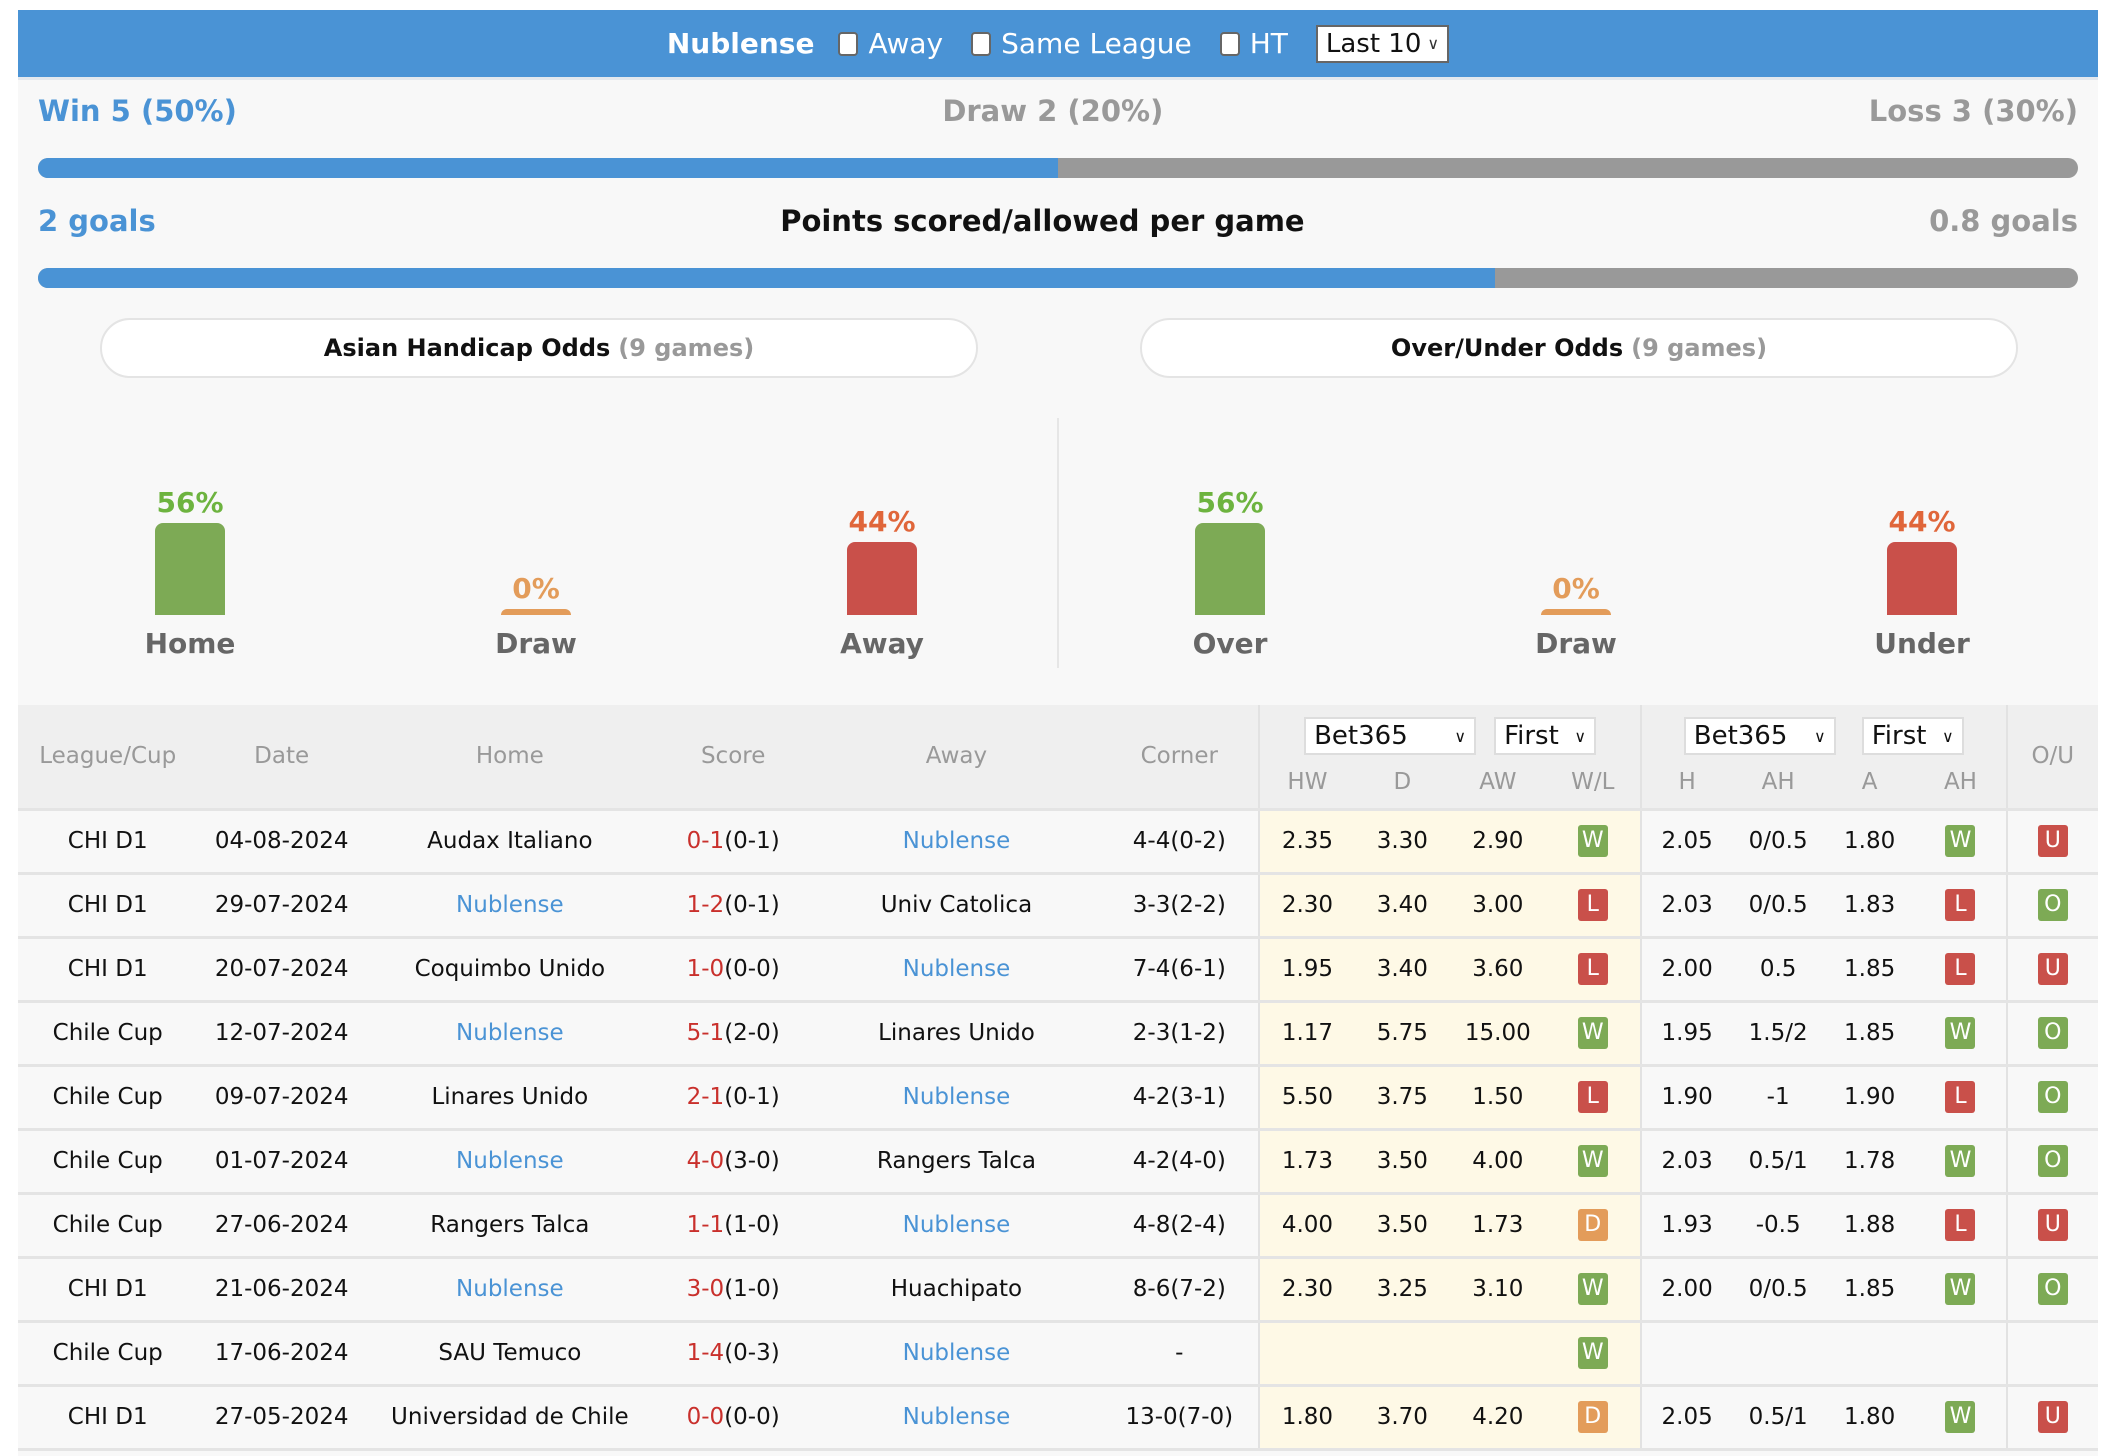 The width and height of the screenshot is (2116, 1456). Describe the element at coordinates (1498, 1096) in the screenshot. I see `away-win-odds: 1.50` at that location.